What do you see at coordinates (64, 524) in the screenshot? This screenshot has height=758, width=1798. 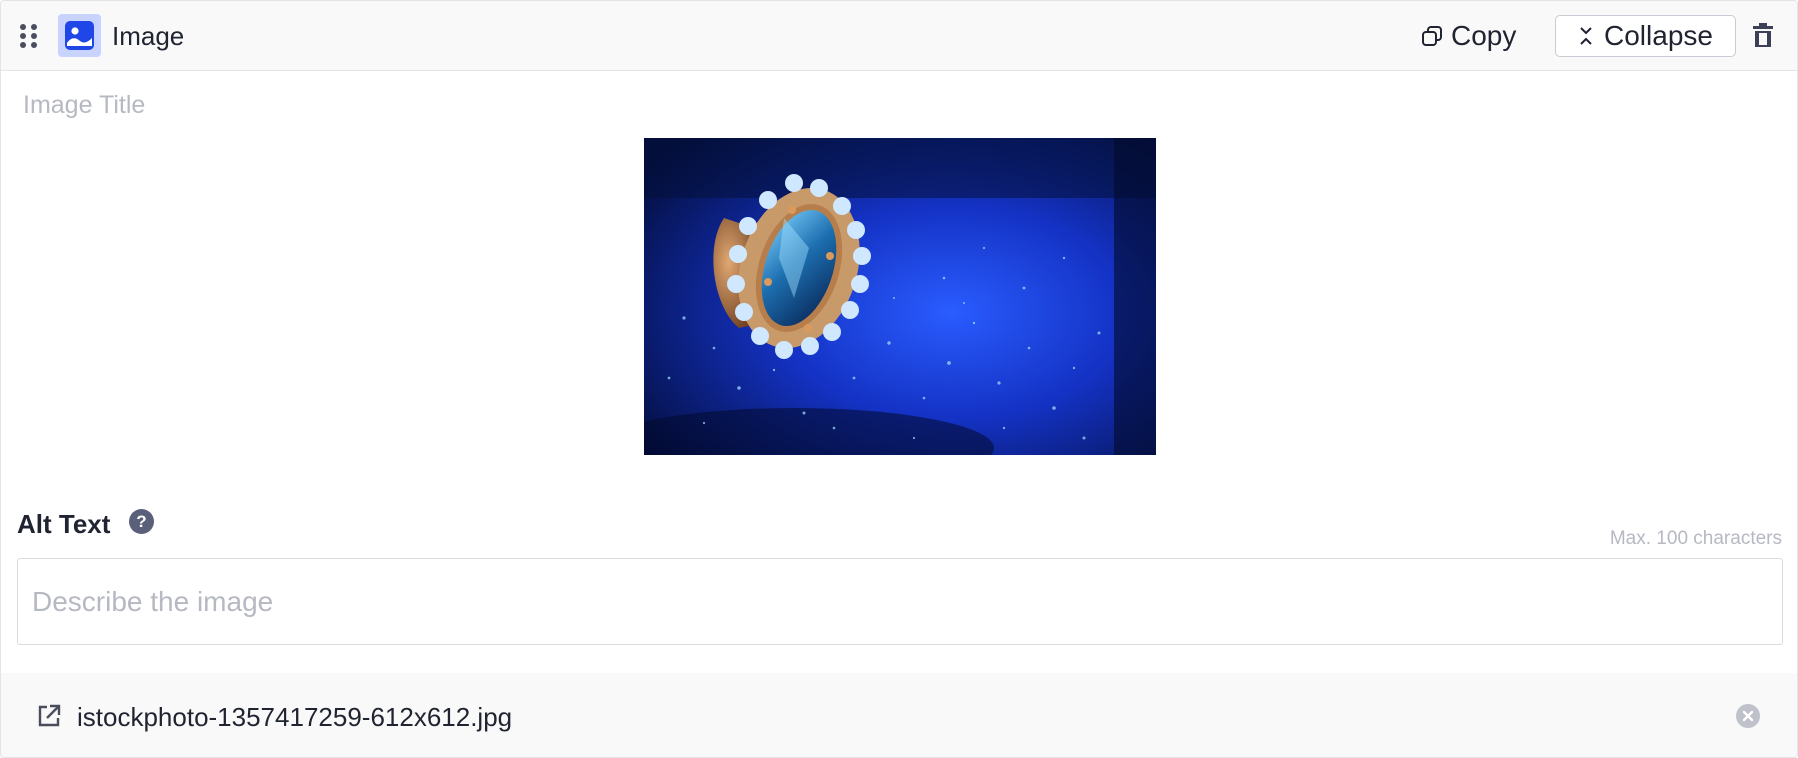 I see `alt-text-label: Alt Text` at bounding box center [64, 524].